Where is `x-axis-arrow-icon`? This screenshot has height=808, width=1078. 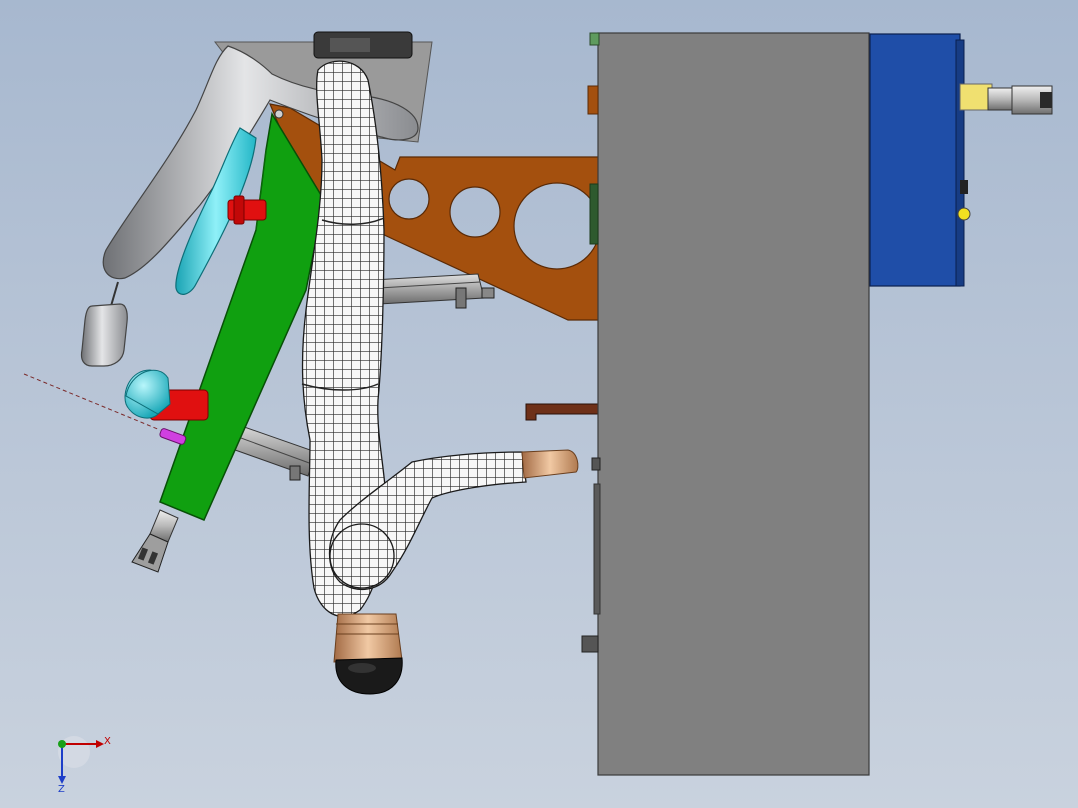 x-axis-arrow-icon is located at coordinates (100, 744).